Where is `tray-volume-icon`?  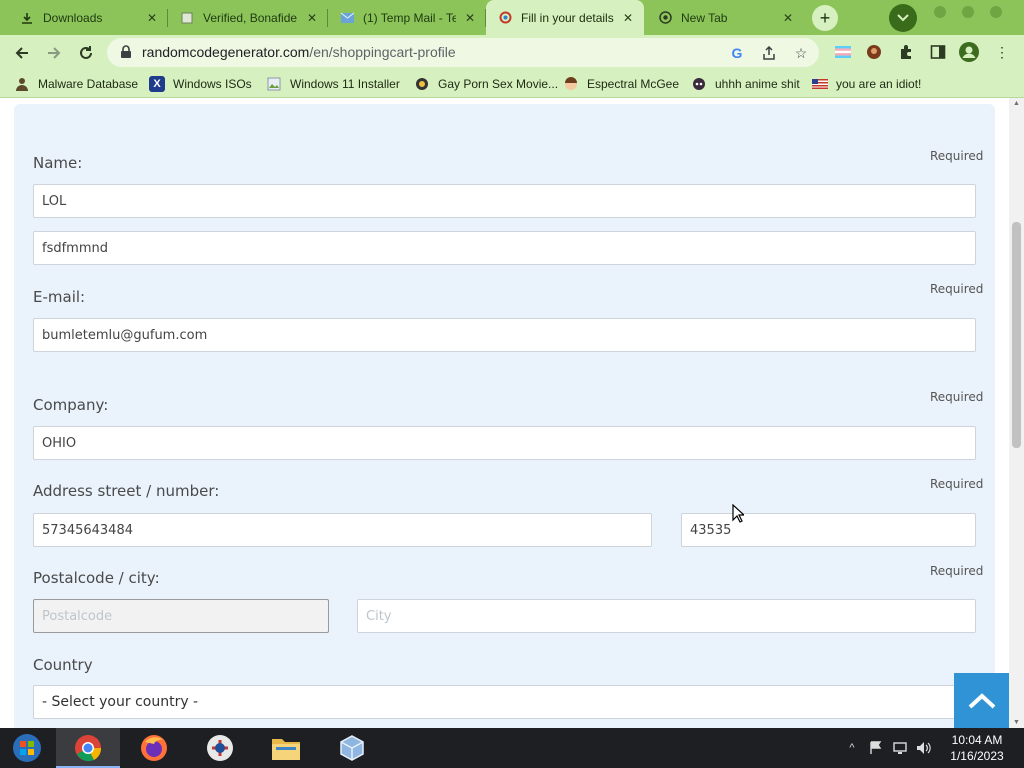 tray-volume-icon is located at coordinates (924, 748).